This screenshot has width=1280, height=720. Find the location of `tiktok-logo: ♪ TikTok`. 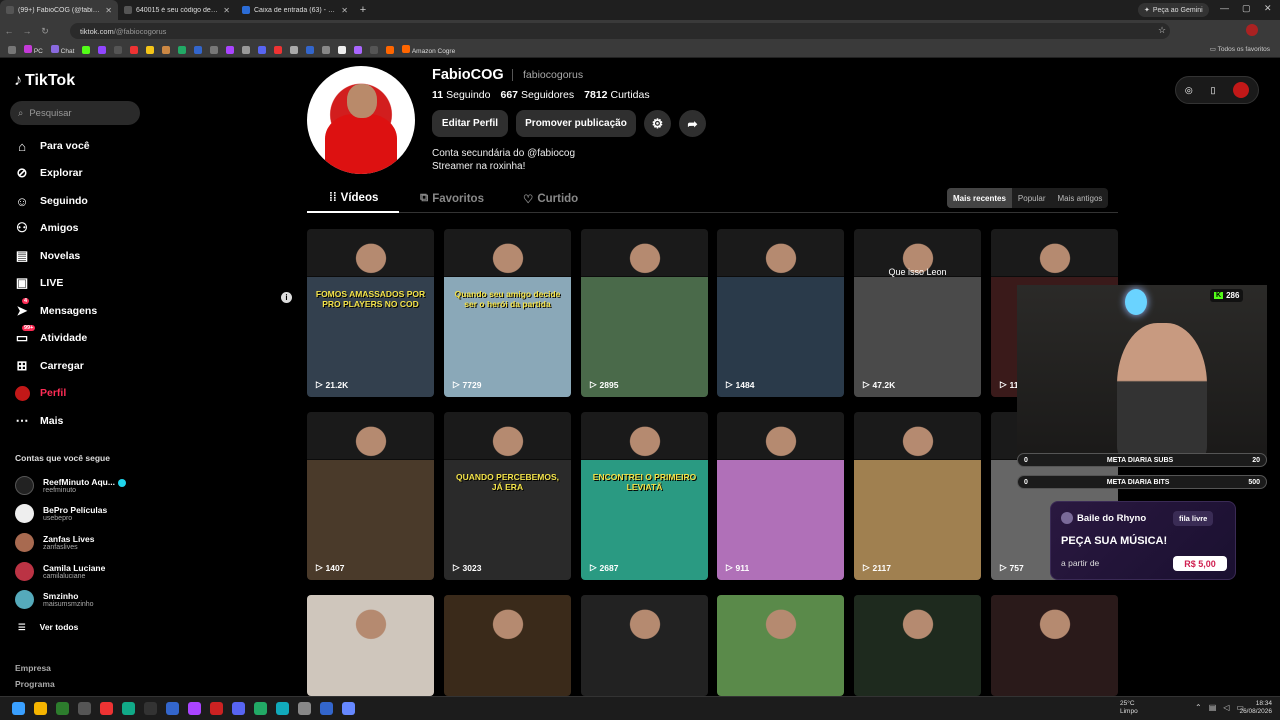

tiktok-logo: ♪ TikTok is located at coordinates (44, 81).